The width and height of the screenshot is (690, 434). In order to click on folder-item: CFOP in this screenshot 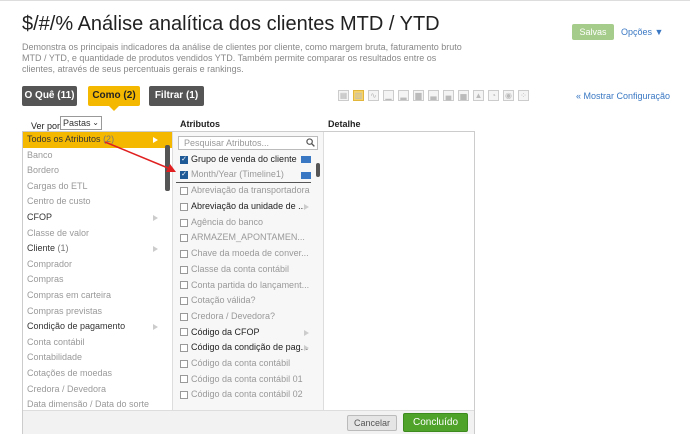, I will do `click(97, 218)`.